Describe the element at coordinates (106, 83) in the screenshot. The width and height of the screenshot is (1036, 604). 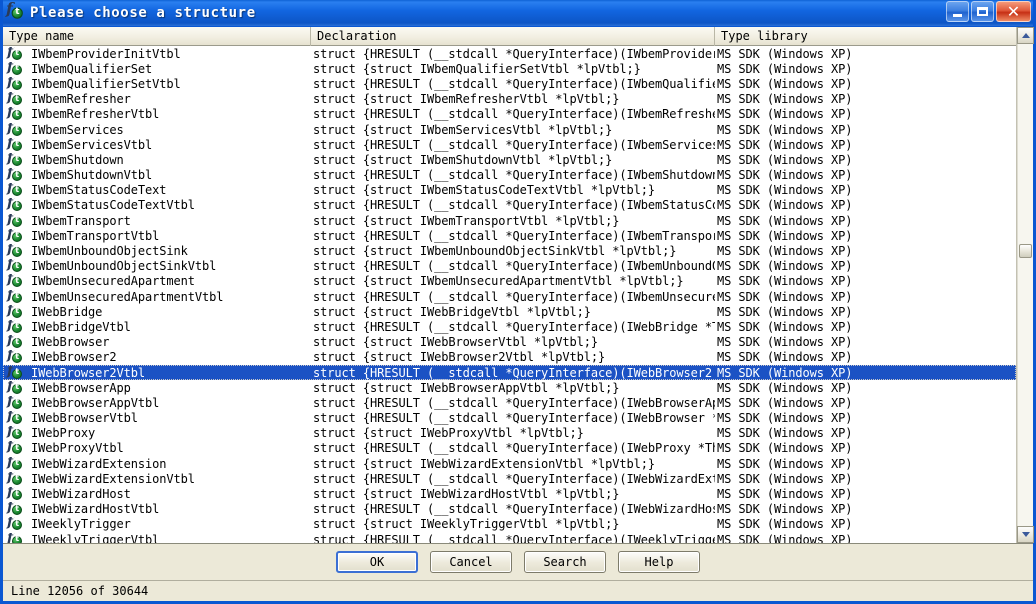
I see `type-name-label: IWbemQualifierSetVtbl` at that location.